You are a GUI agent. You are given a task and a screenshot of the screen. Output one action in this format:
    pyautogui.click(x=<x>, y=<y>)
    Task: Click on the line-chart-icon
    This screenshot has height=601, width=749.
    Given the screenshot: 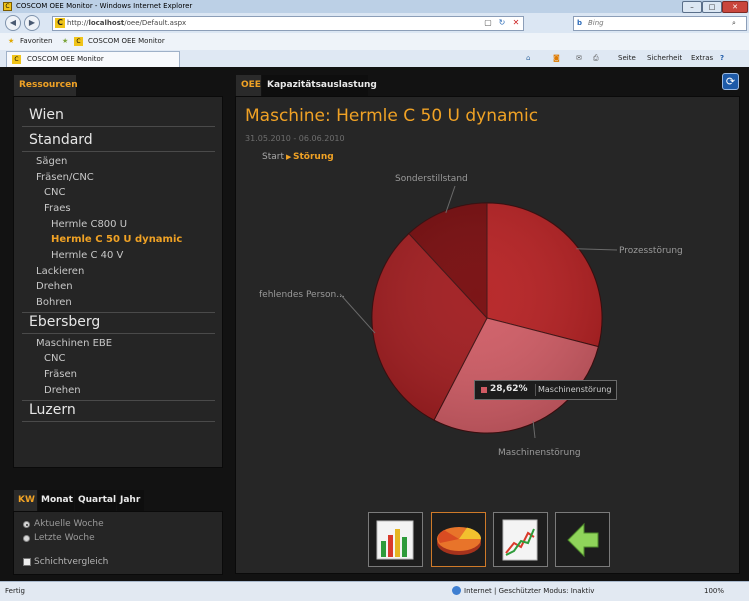 What is the action you would take?
    pyautogui.click(x=520, y=540)
    